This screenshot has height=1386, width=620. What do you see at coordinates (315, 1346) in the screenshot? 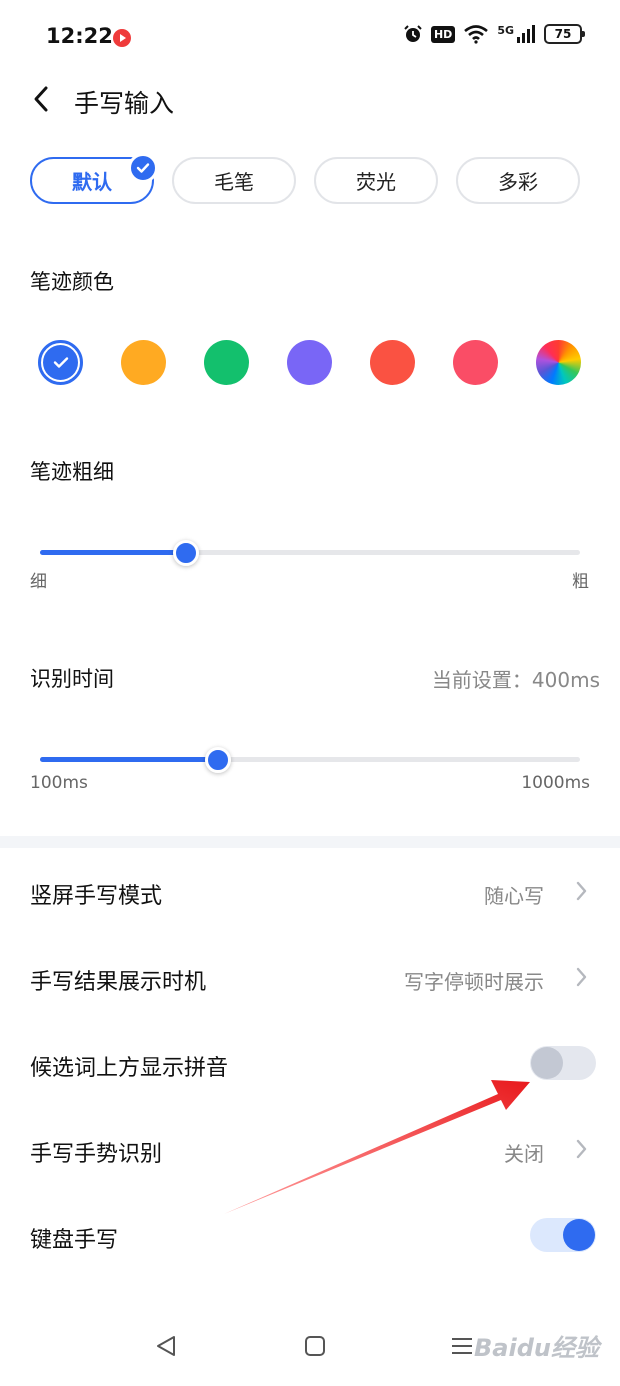
I see `nav-home-icon` at bounding box center [315, 1346].